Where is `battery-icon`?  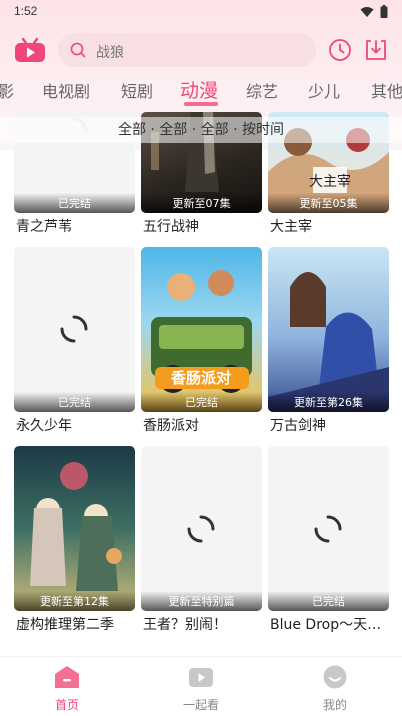 battery-icon is located at coordinates (384, 11).